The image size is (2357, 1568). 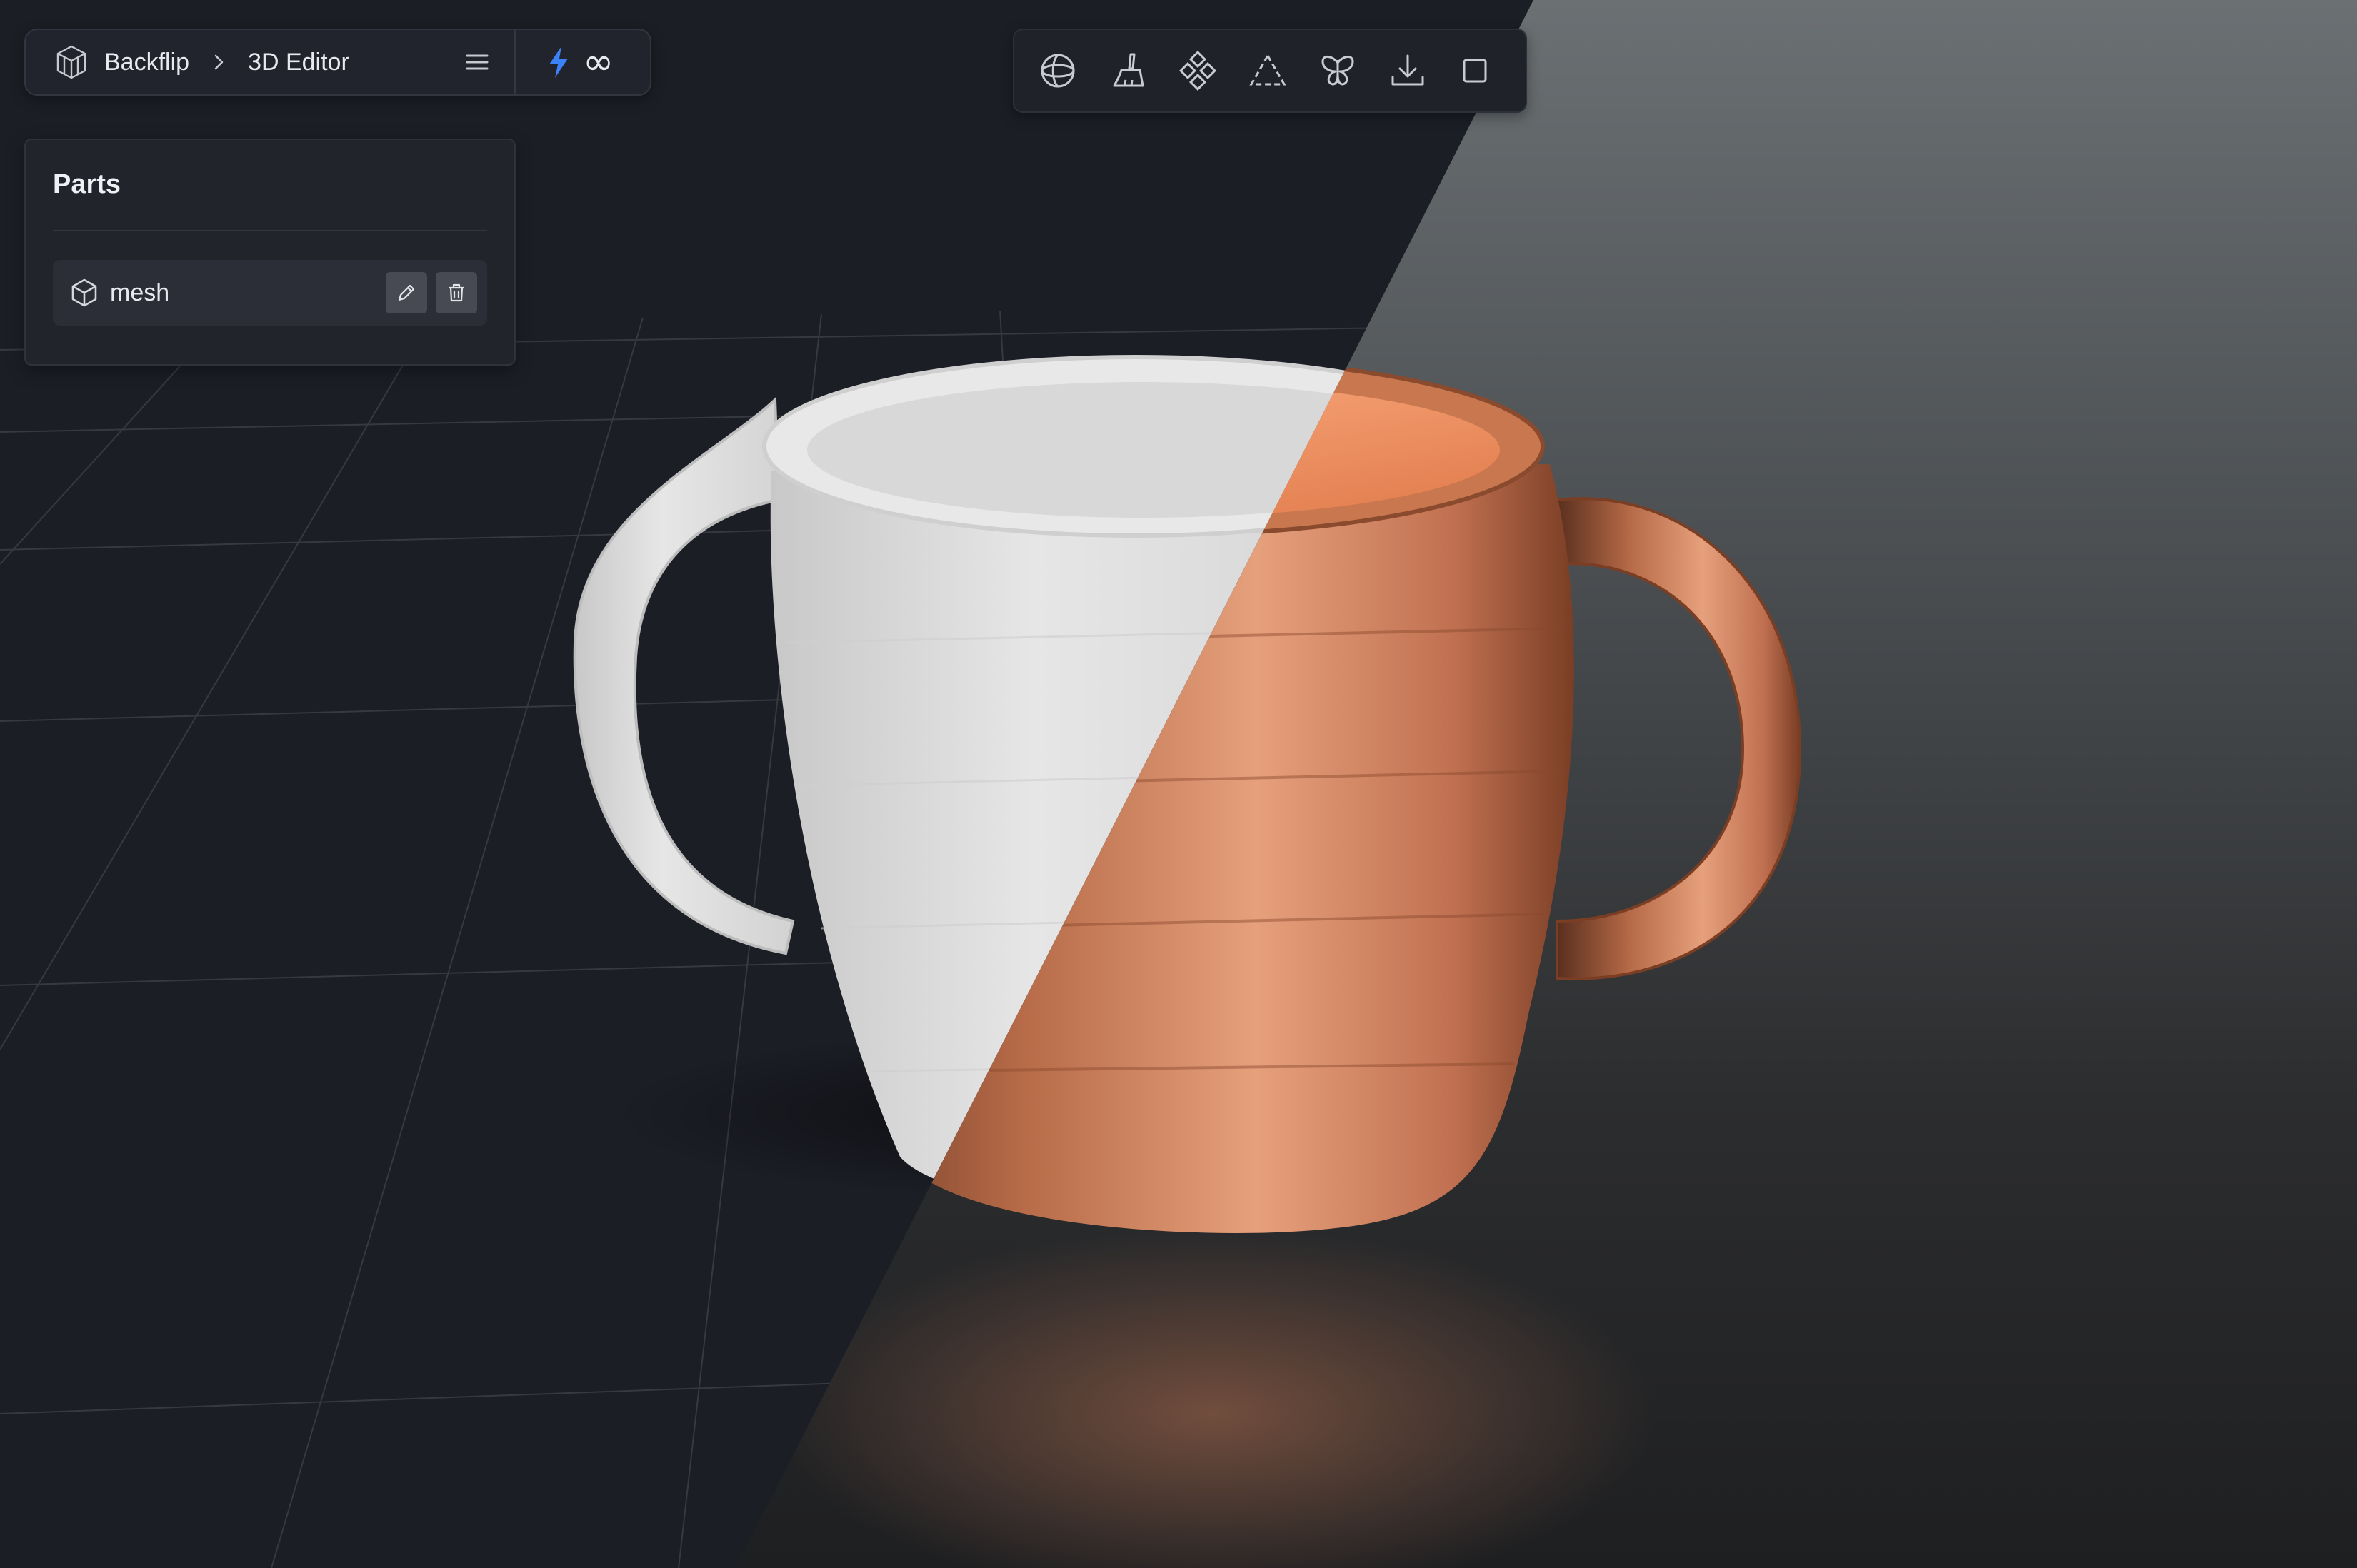 I want to click on sphere-icon, so click(x=1058, y=71).